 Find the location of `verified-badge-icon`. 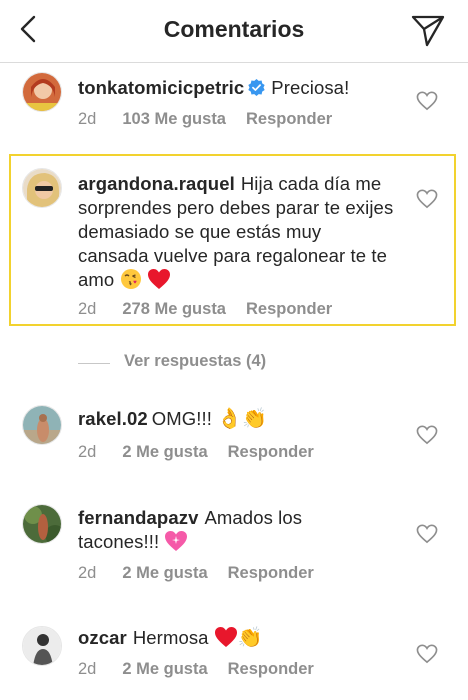

verified-badge-icon is located at coordinates (256, 87).